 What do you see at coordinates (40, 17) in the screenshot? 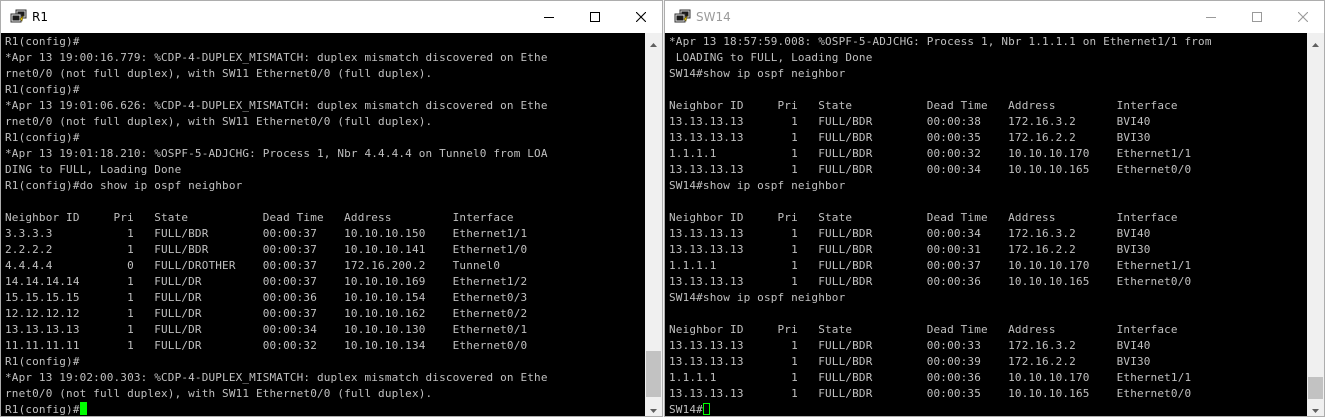
I see `window-title: R1` at bounding box center [40, 17].